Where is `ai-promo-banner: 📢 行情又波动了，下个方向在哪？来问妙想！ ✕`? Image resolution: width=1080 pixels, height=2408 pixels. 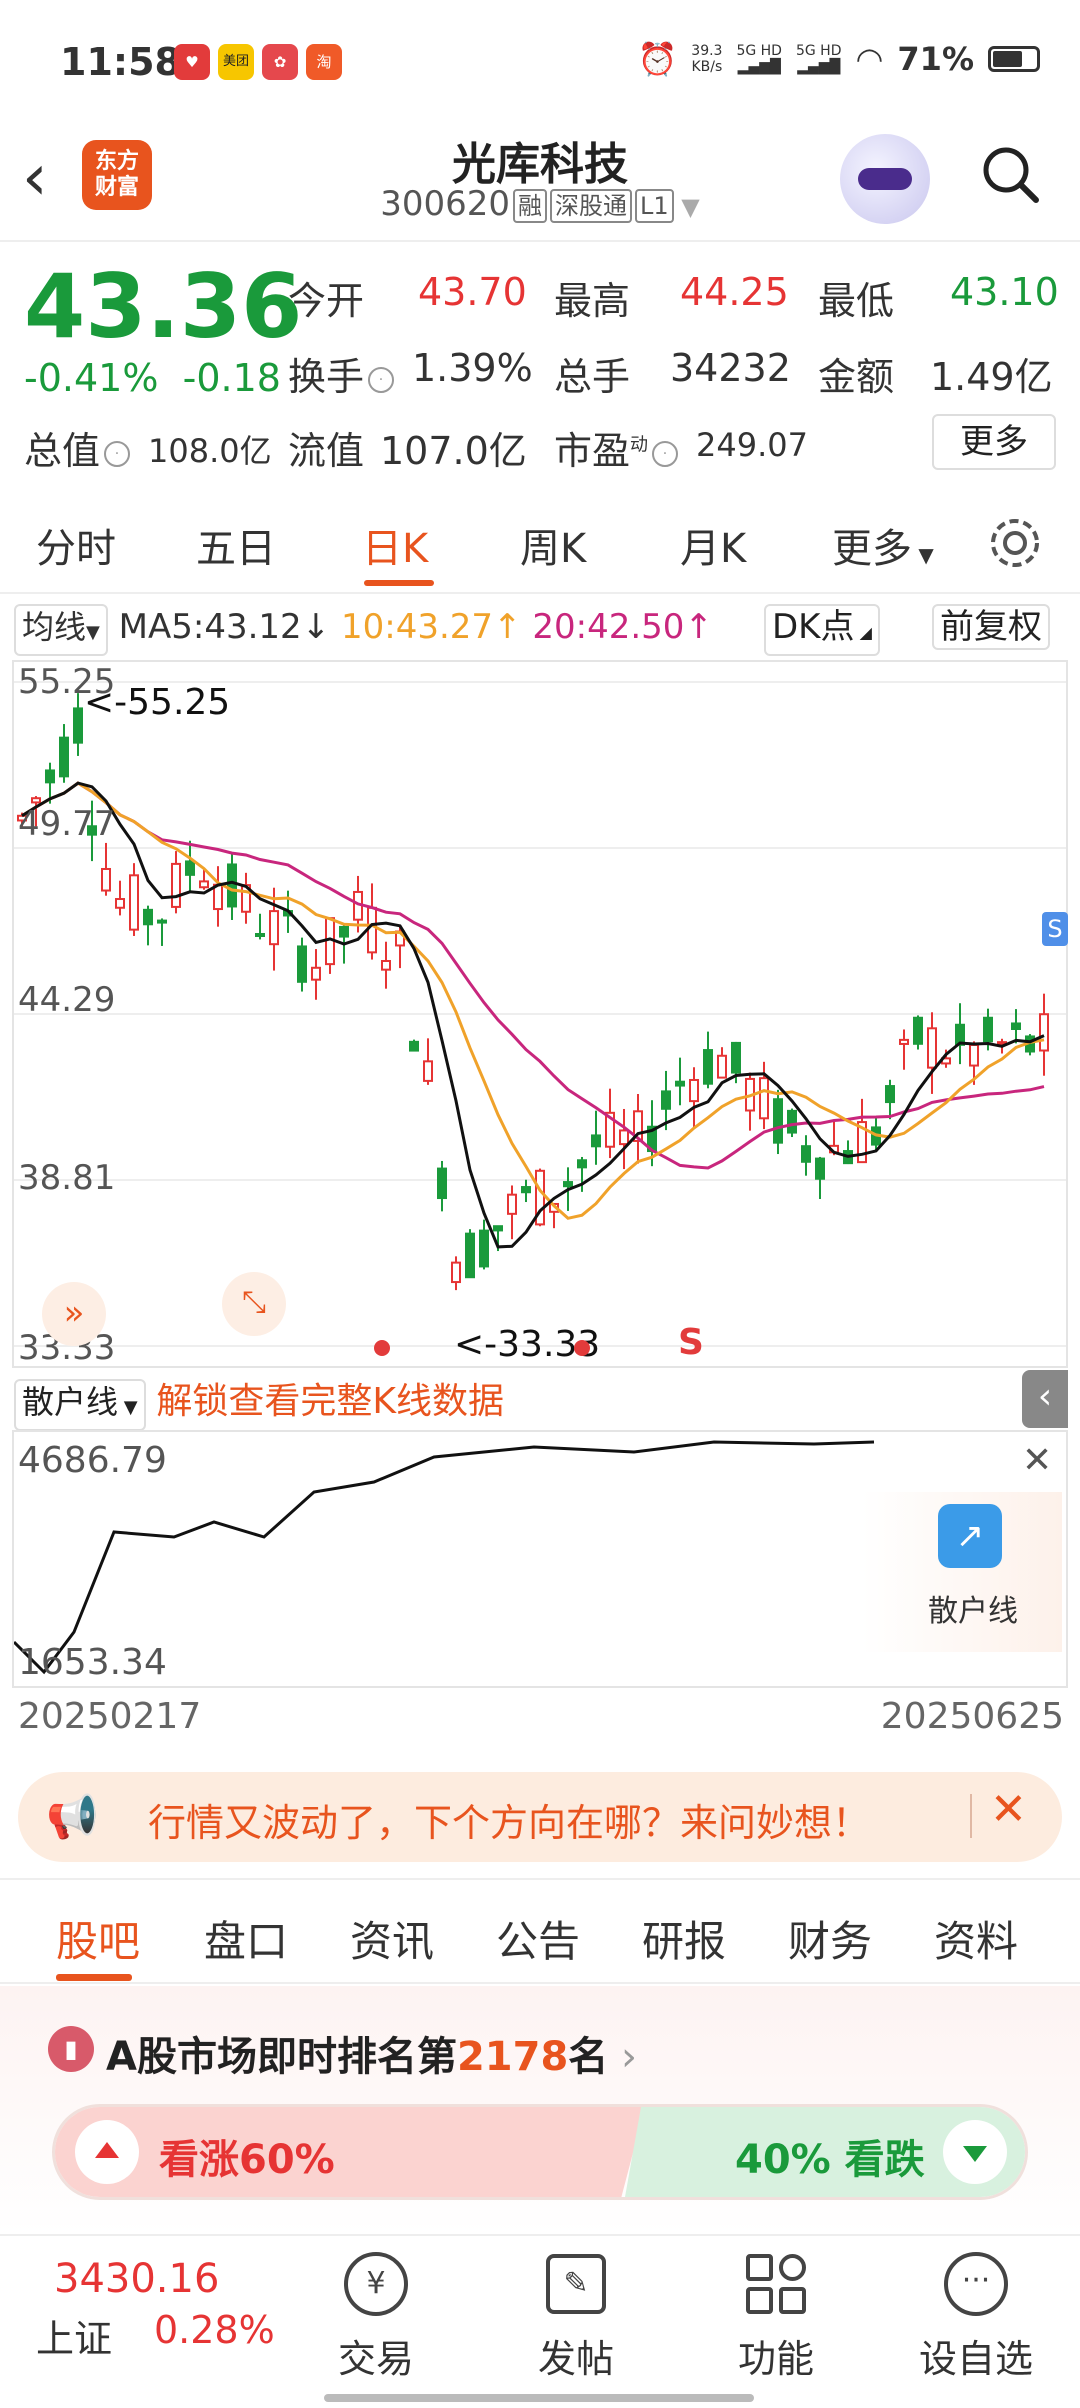 ai-promo-banner: 📢 行情又波动了，下个方向在哪？来问妙想！ ✕ is located at coordinates (540, 1817).